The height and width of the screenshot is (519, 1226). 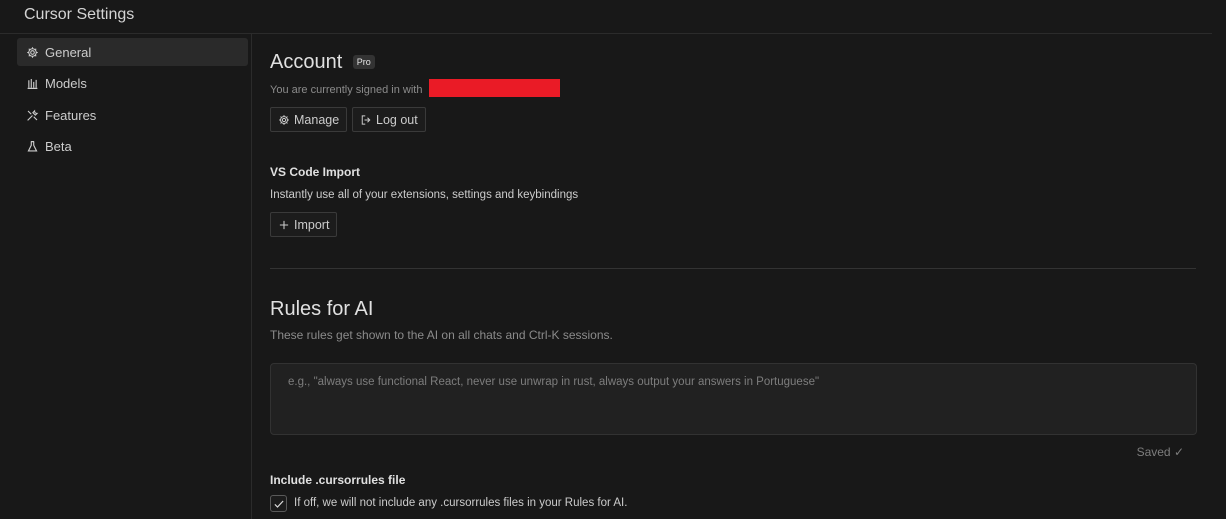 What do you see at coordinates (284, 225) in the screenshot?
I see `plus-icon` at bounding box center [284, 225].